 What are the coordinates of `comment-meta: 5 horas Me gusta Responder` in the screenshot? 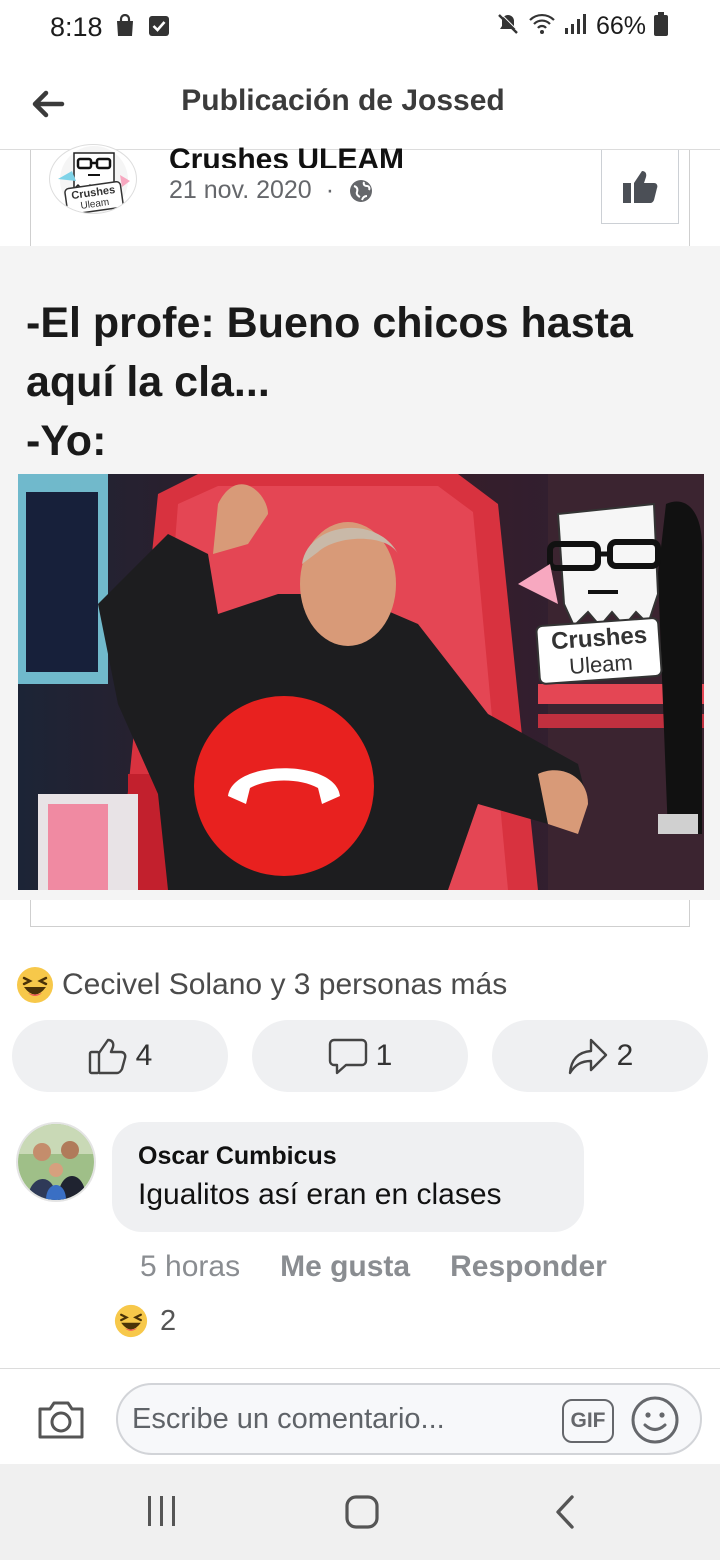 It's located at (373, 1267).